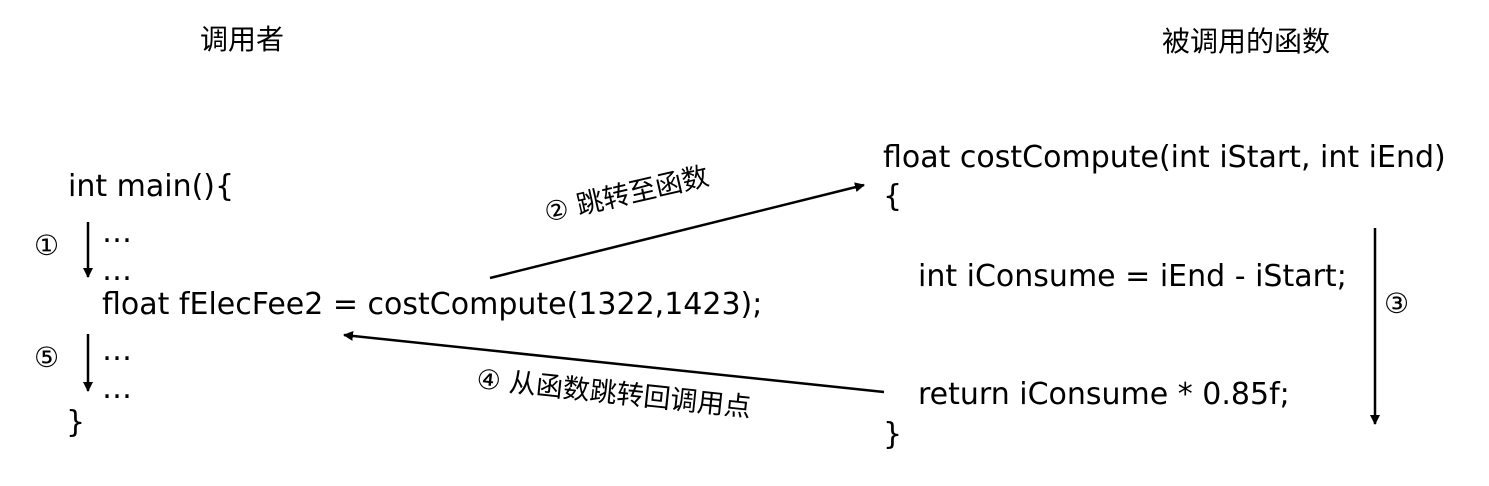 This screenshot has width=1489, height=486. Describe the element at coordinates (677, 231) in the screenshot. I see `step-2-arrow` at that location.